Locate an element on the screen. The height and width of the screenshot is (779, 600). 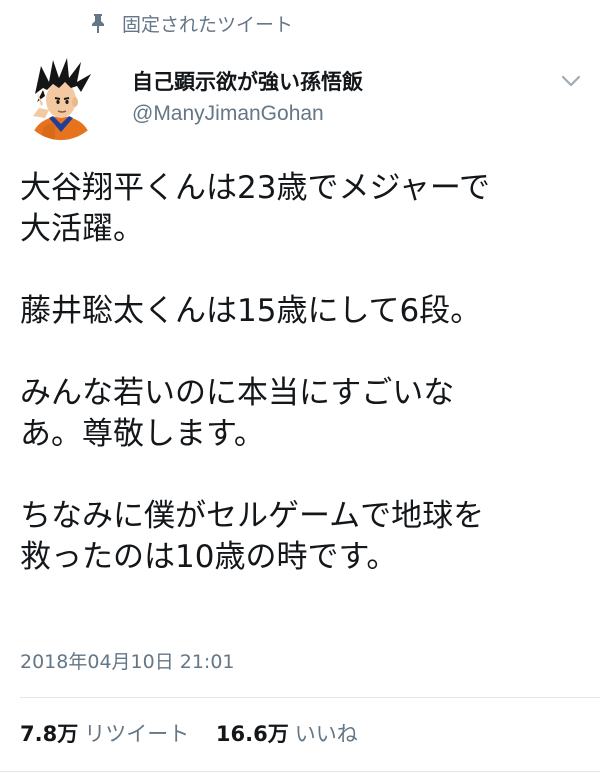
tweet-stats: 7.8万 リツイート 16.6万 いいね is located at coordinates (199, 734).